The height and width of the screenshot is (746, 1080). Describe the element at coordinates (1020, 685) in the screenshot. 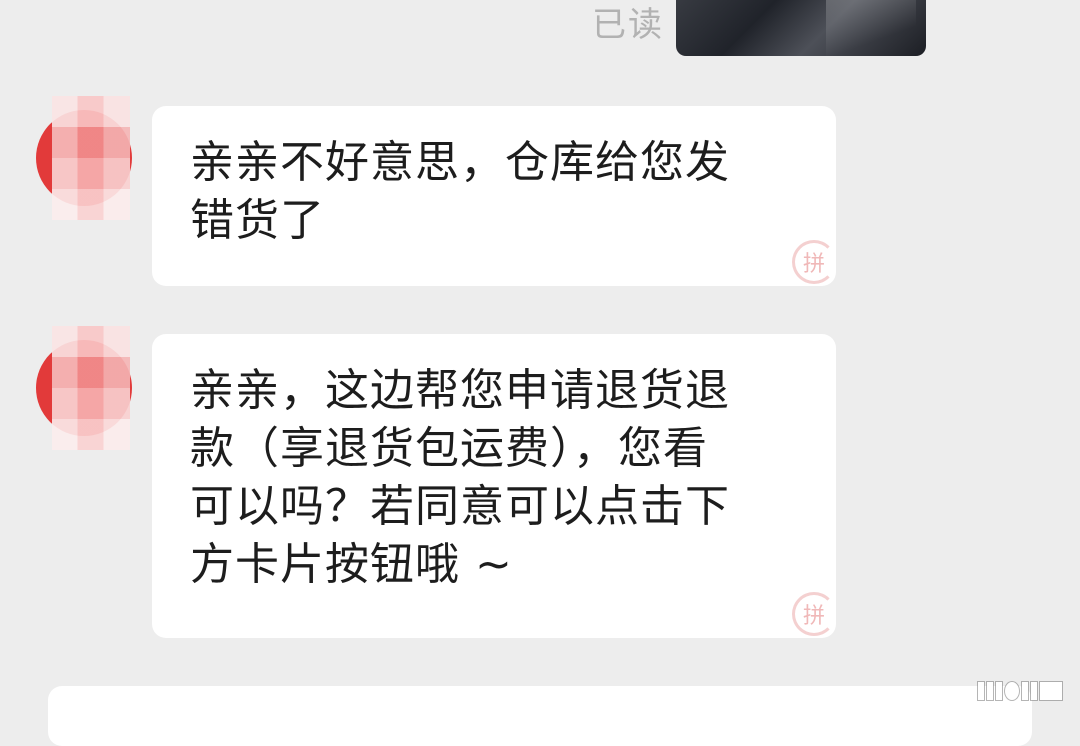

I see `watermark-logo-icon` at that location.